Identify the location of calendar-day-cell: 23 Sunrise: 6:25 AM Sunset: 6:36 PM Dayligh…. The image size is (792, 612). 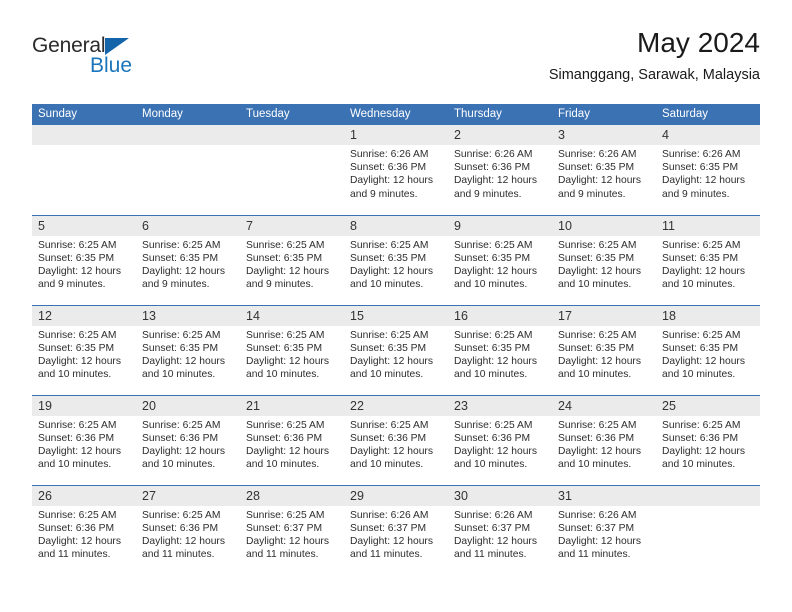
(500, 439).